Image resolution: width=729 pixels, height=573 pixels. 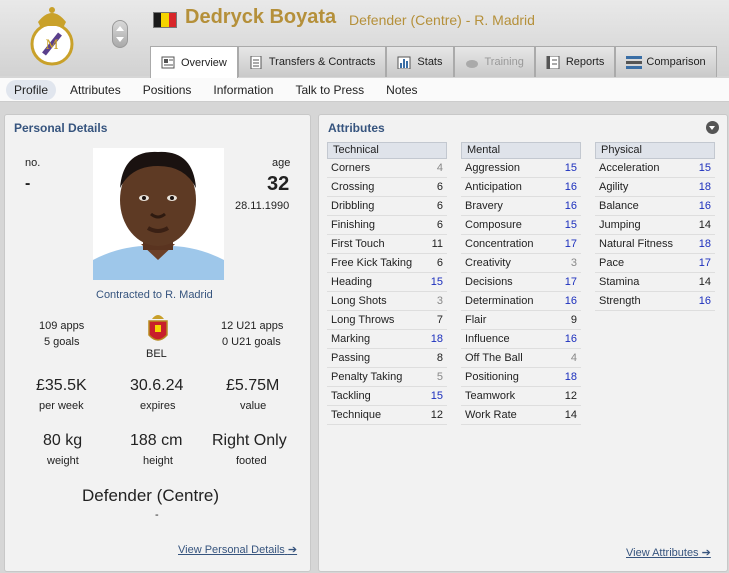 What do you see at coordinates (387, 415) in the screenshot?
I see `attribute-row: Technique 12` at bounding box center [387, 415].